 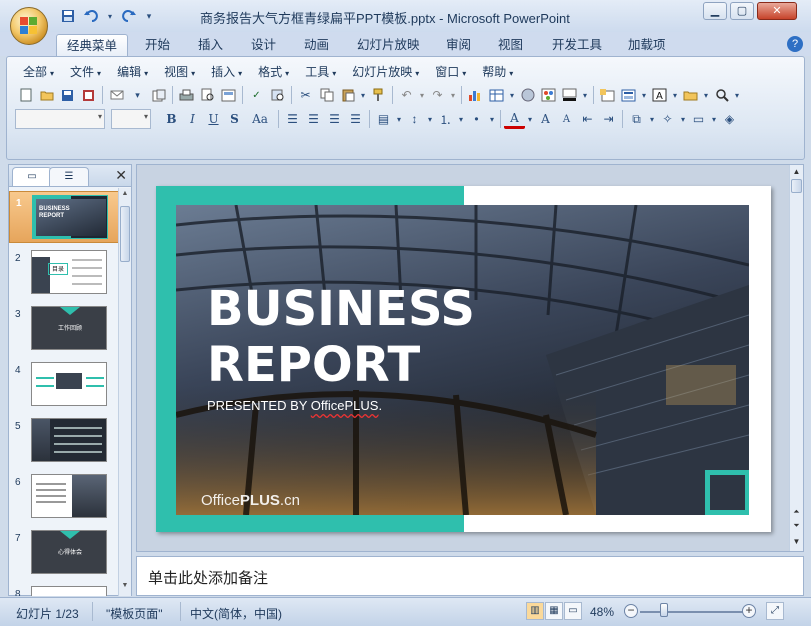 What do you see at coordinates (514, 119) in the screenshot?
I see `font-color-icon: A` at bounding box center [514, 119].